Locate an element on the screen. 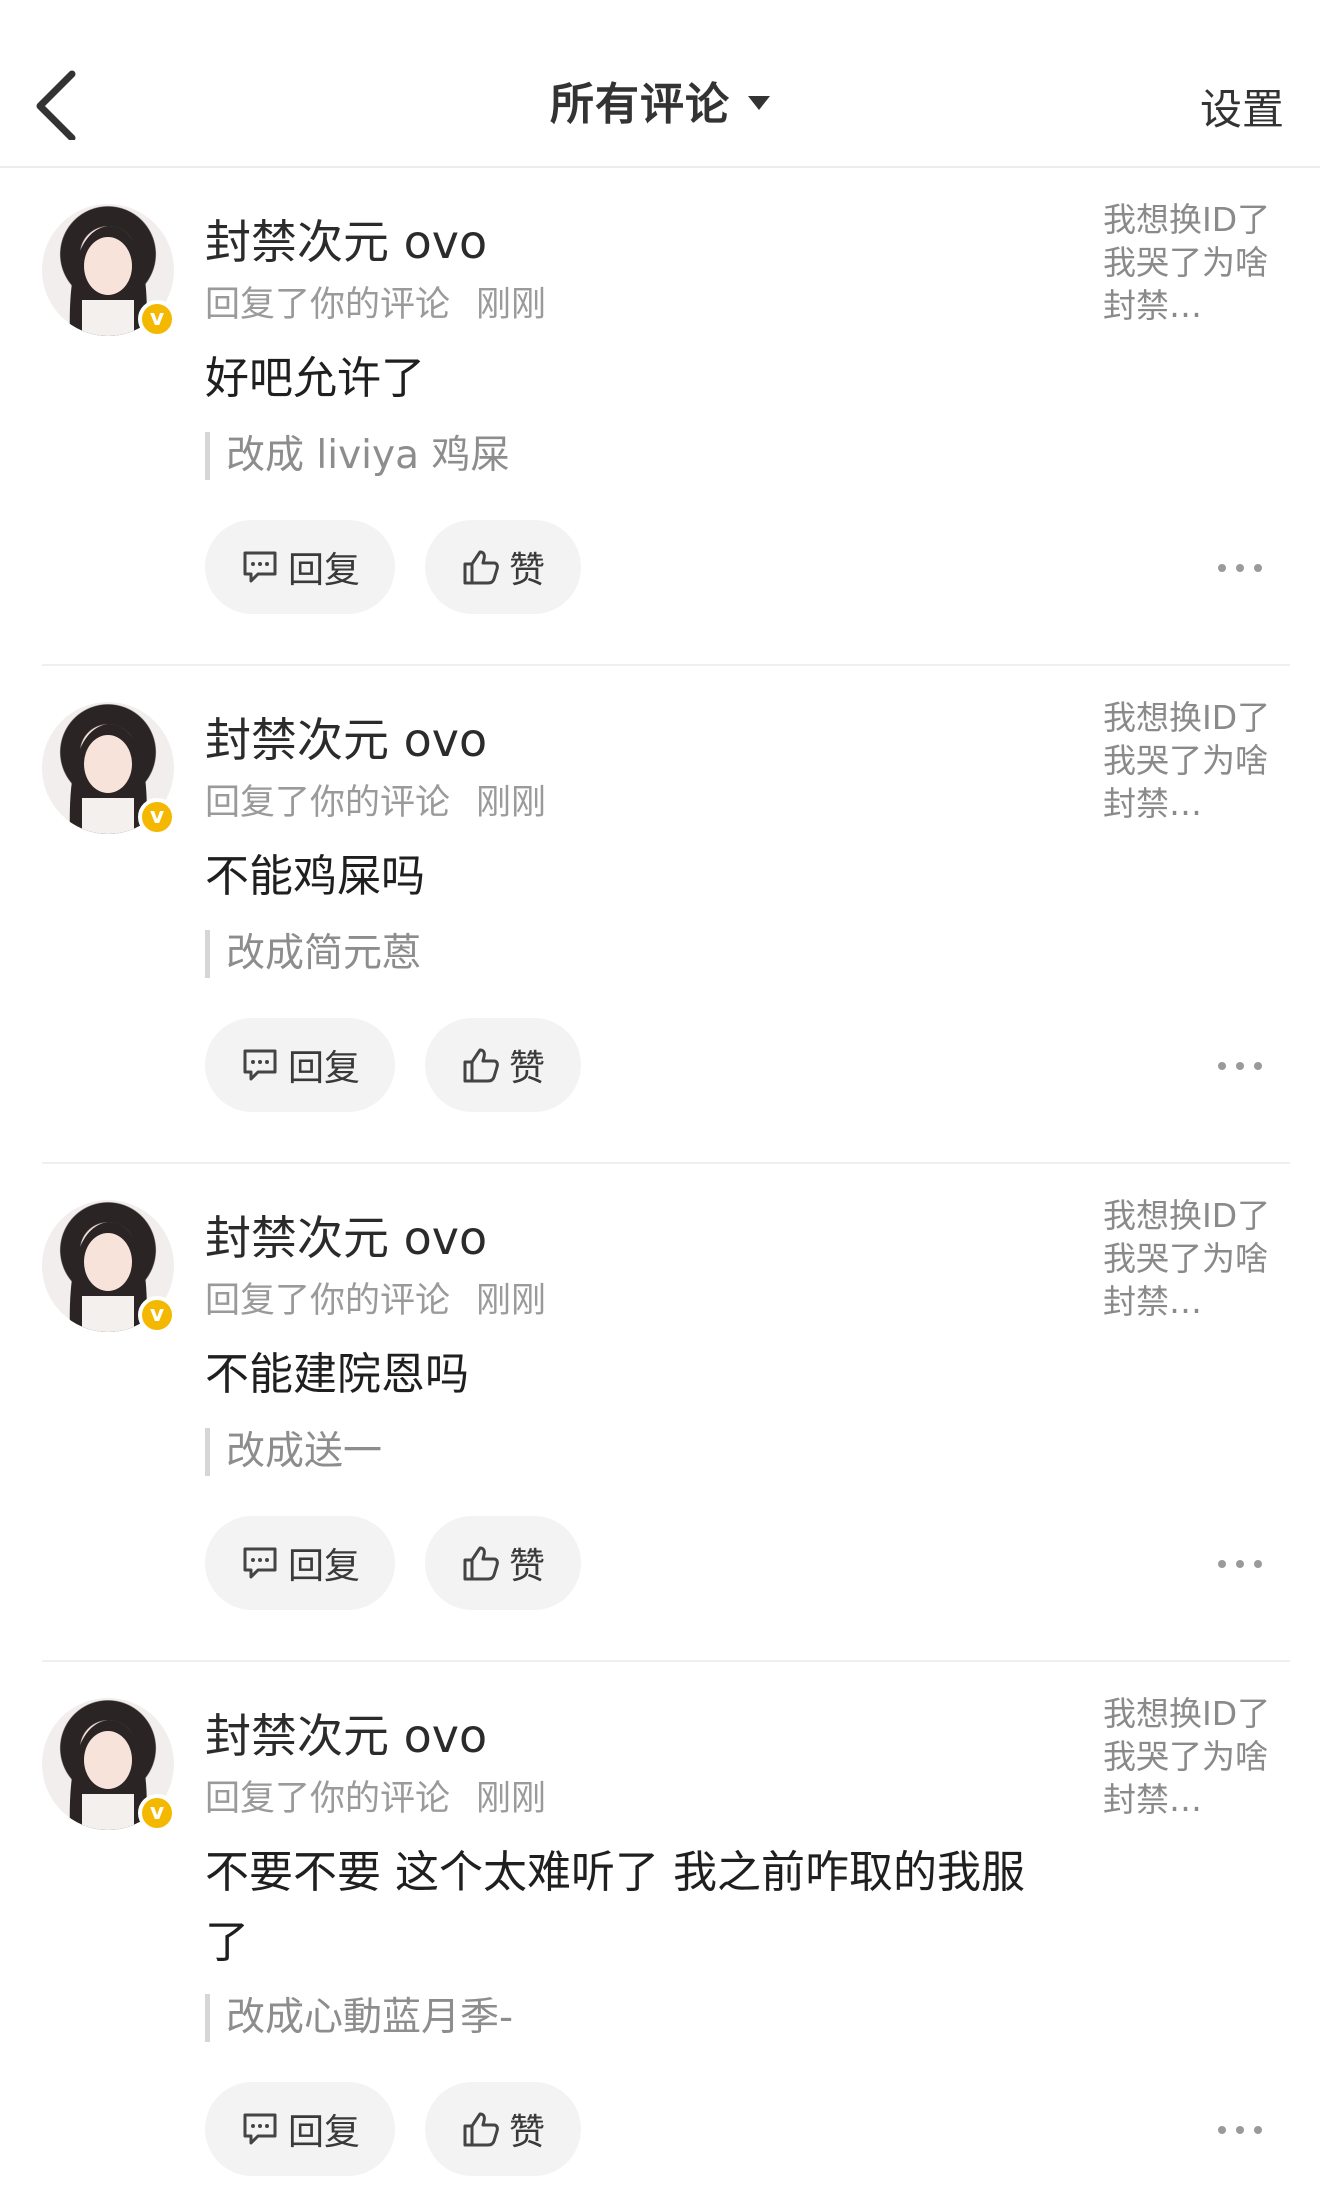 Image resolution: width=1320 pixels, height=2200 pixels. reply-text: 好吧允许了 is located at coordinates (625, 379).